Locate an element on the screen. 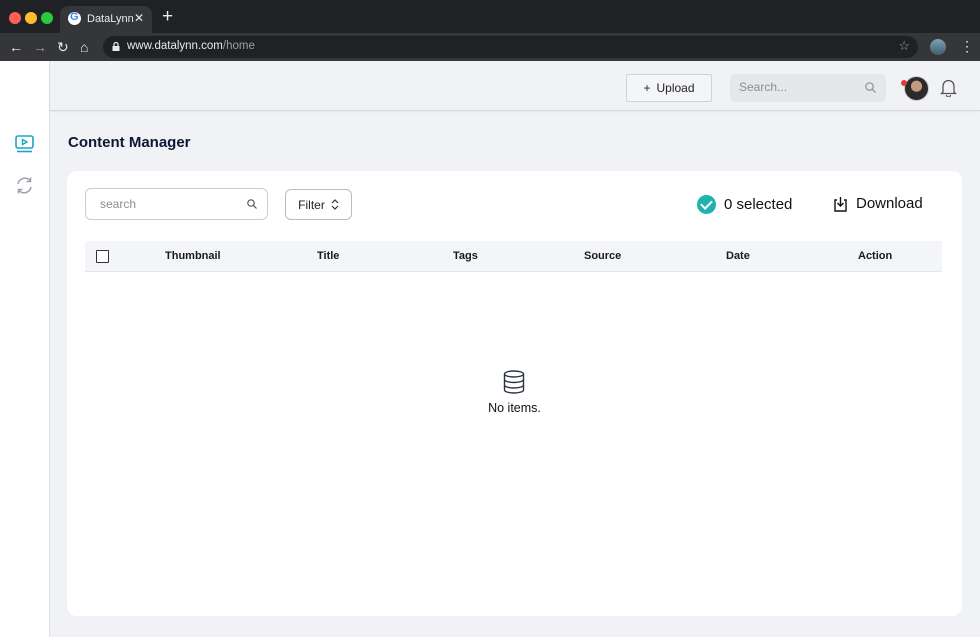 Image resolution: width=980 pixels, height=637 pixels. video-icon is located at coordinates (24, 144).